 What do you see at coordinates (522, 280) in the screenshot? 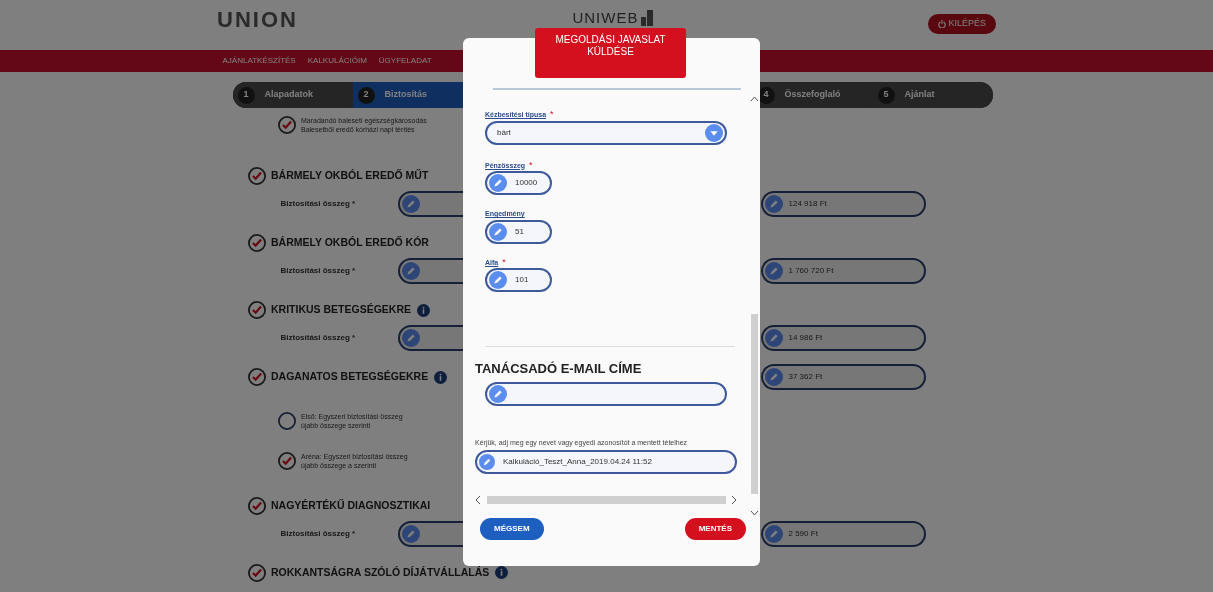
I see `field-value: 101` at bounding box center [522, 280].